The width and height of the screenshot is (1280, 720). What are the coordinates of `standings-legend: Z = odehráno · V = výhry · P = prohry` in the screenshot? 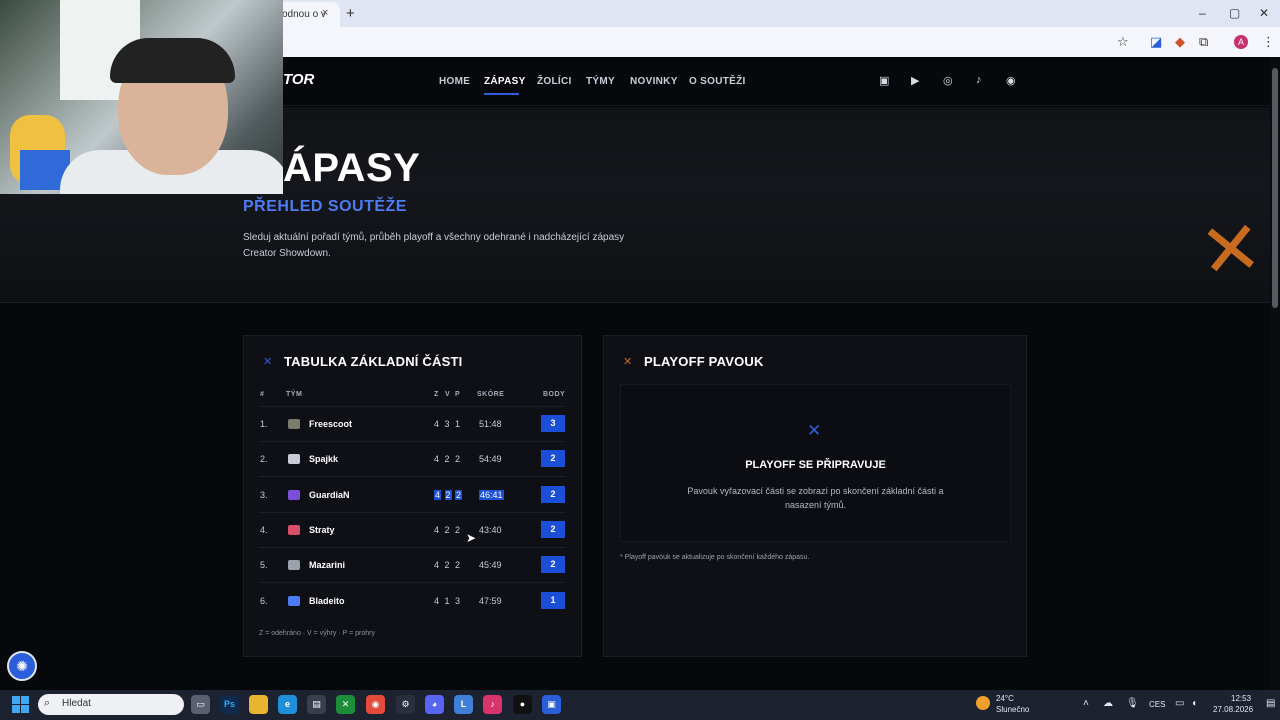 It's located at (317, 633).